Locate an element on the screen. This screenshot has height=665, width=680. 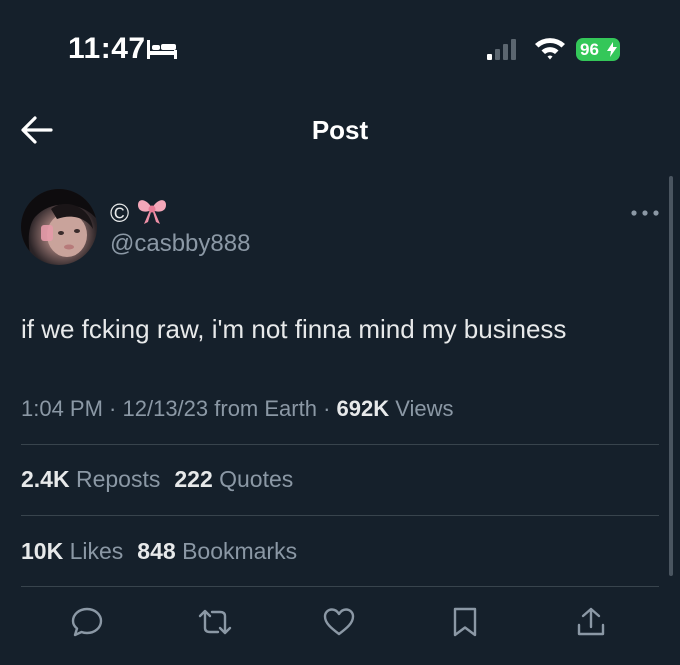
views-label: Views is located at coordinates (421, 408).